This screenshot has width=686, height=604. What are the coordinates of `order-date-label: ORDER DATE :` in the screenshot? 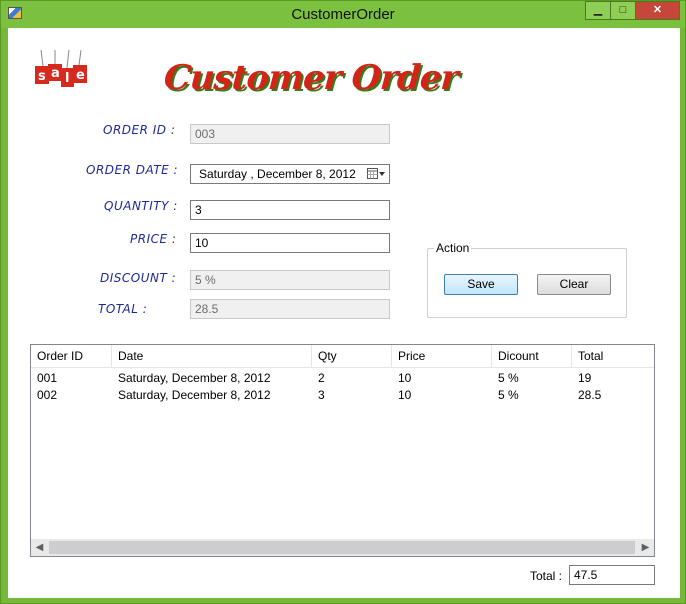 It's located at (132, 170).